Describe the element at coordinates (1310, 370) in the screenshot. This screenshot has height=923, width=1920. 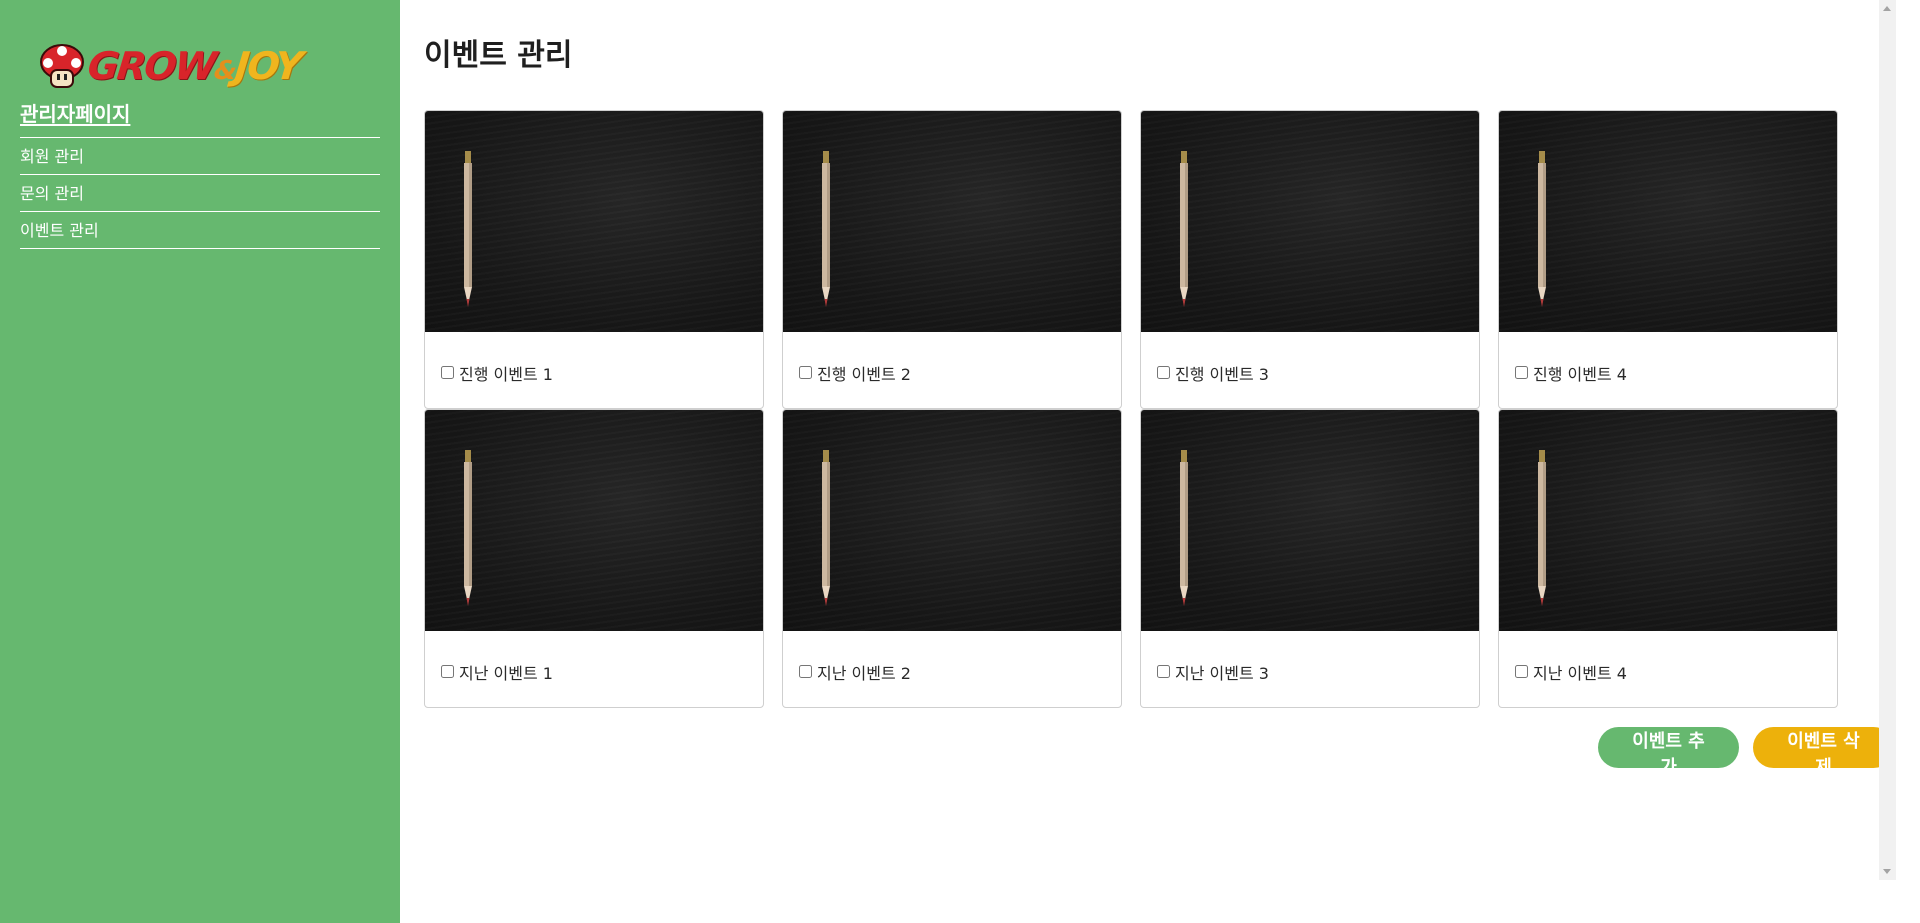
I see `event-card-label: 진행 이벤트 3` at that location.